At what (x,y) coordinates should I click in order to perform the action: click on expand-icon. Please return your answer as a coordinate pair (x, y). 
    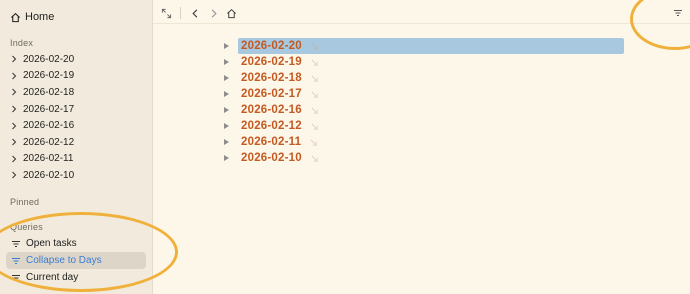
    Looking at the image, I should click on (166, 13).